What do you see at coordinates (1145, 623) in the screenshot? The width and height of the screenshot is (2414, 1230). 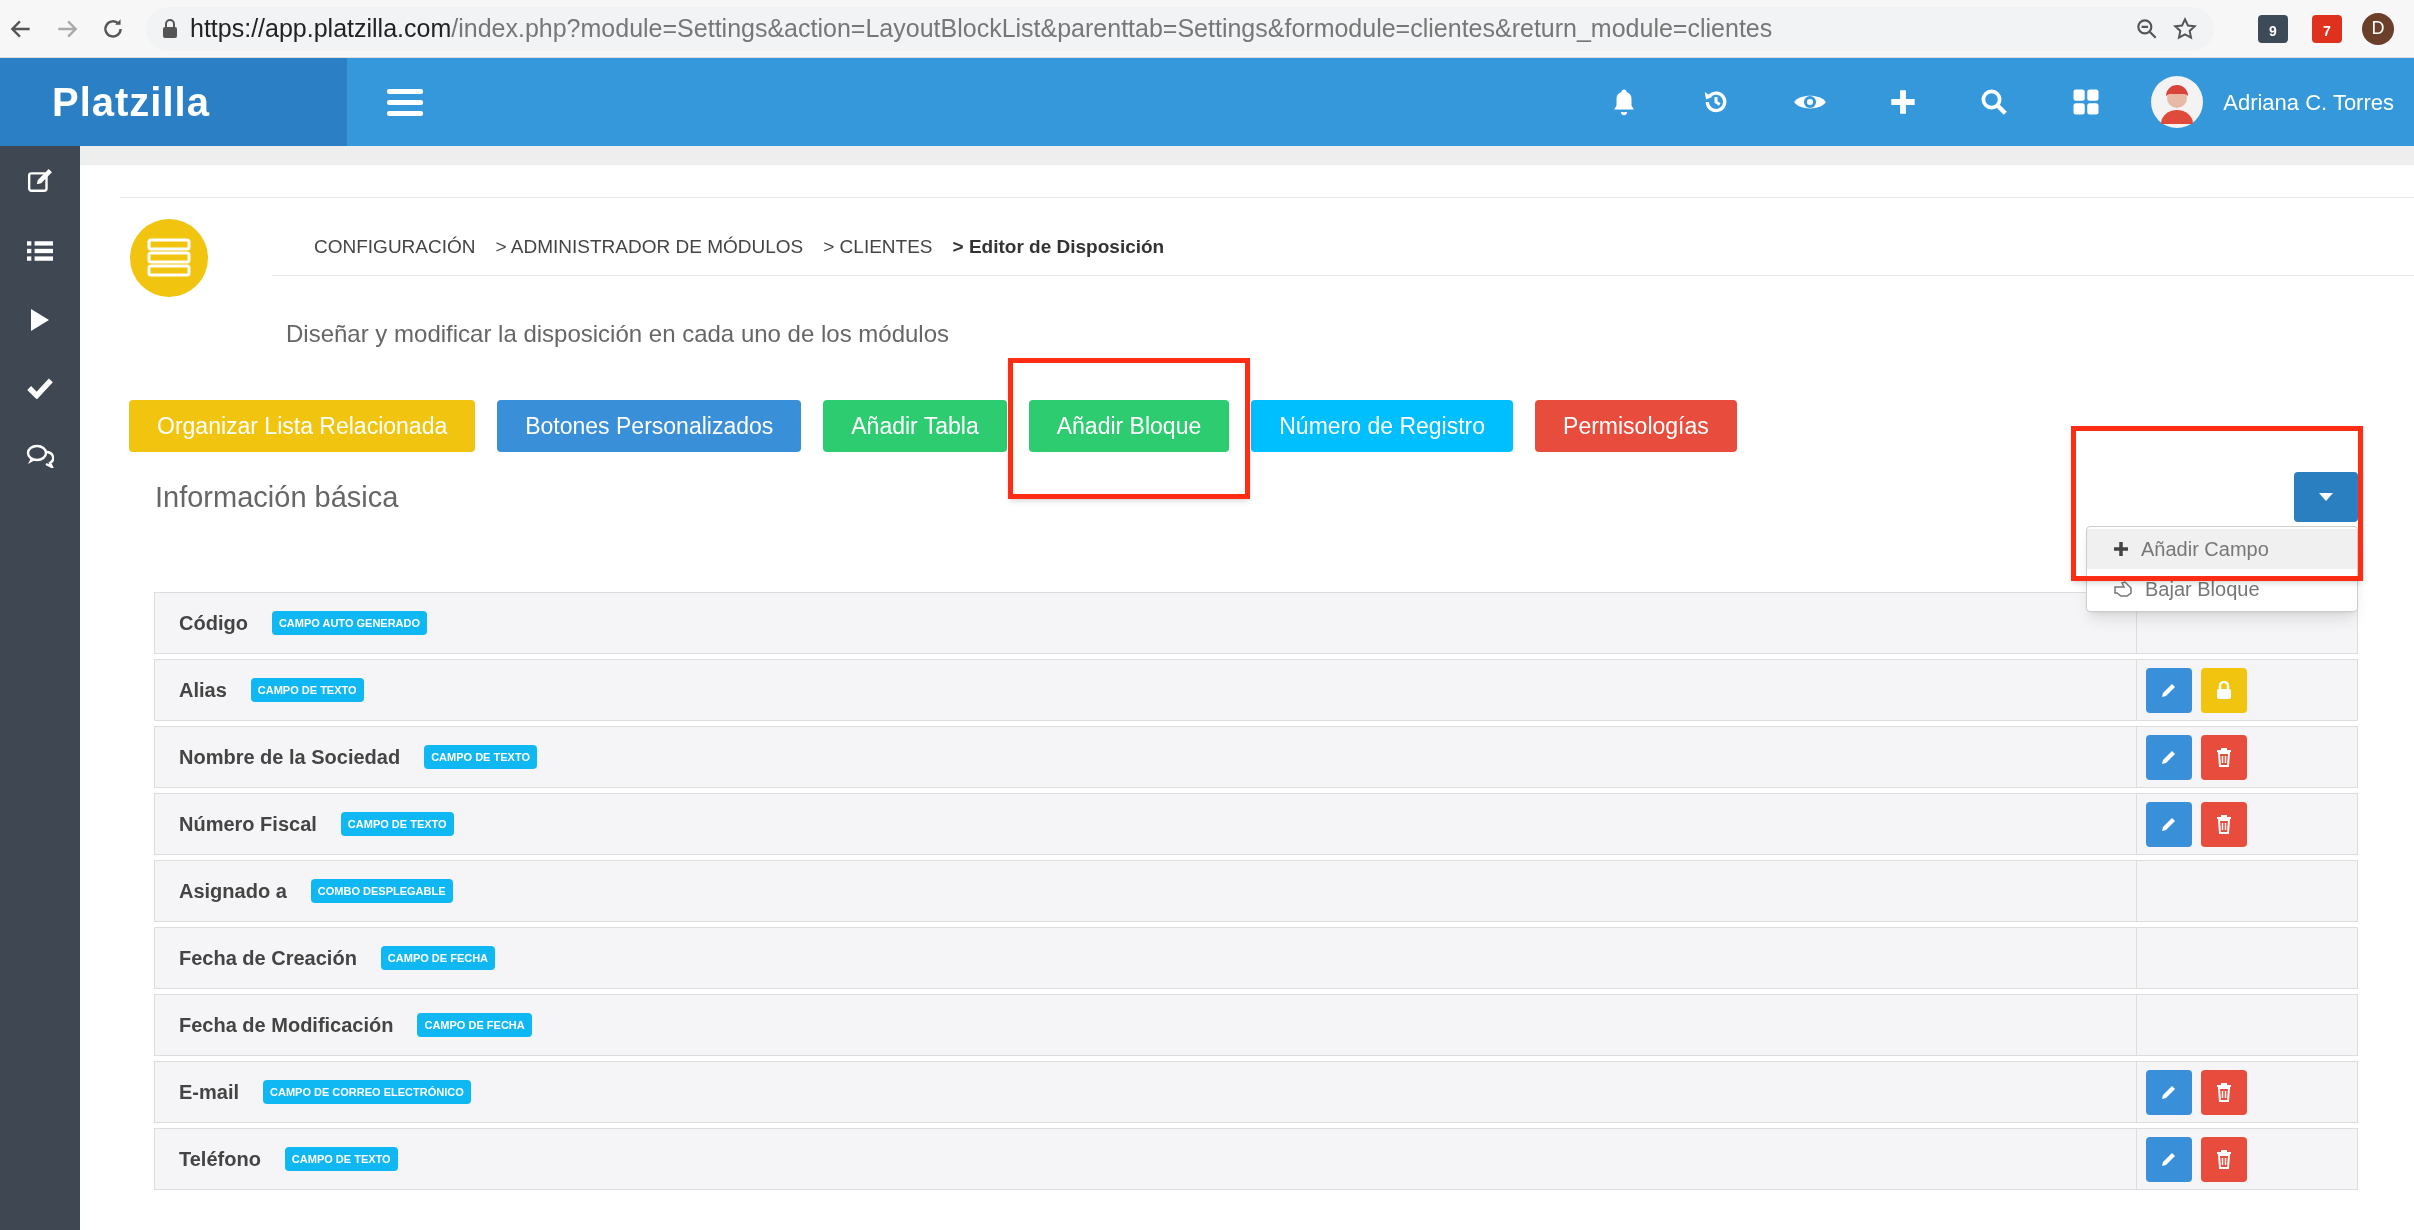 I see `field-row: Código CAMPO AUTO GENERADO` at bounding box center [1145, 623].